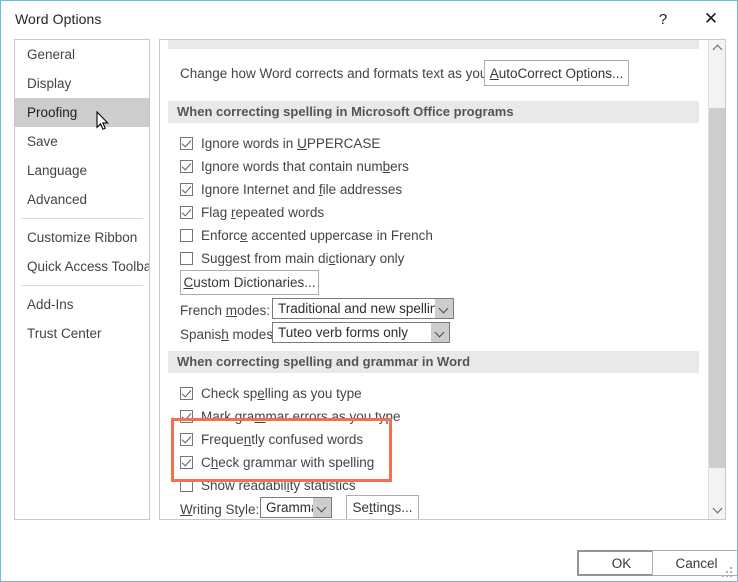  Describe the element at coordinates (263, 212) in the screenshot. I see `checkbox-label: Flag repeated words` at that location.